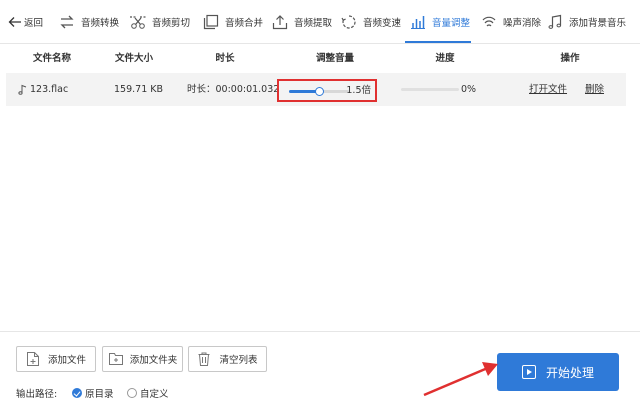  Describe the element at coordinates (349, 22) in the screenshot. I see `speed-icon` at that location.